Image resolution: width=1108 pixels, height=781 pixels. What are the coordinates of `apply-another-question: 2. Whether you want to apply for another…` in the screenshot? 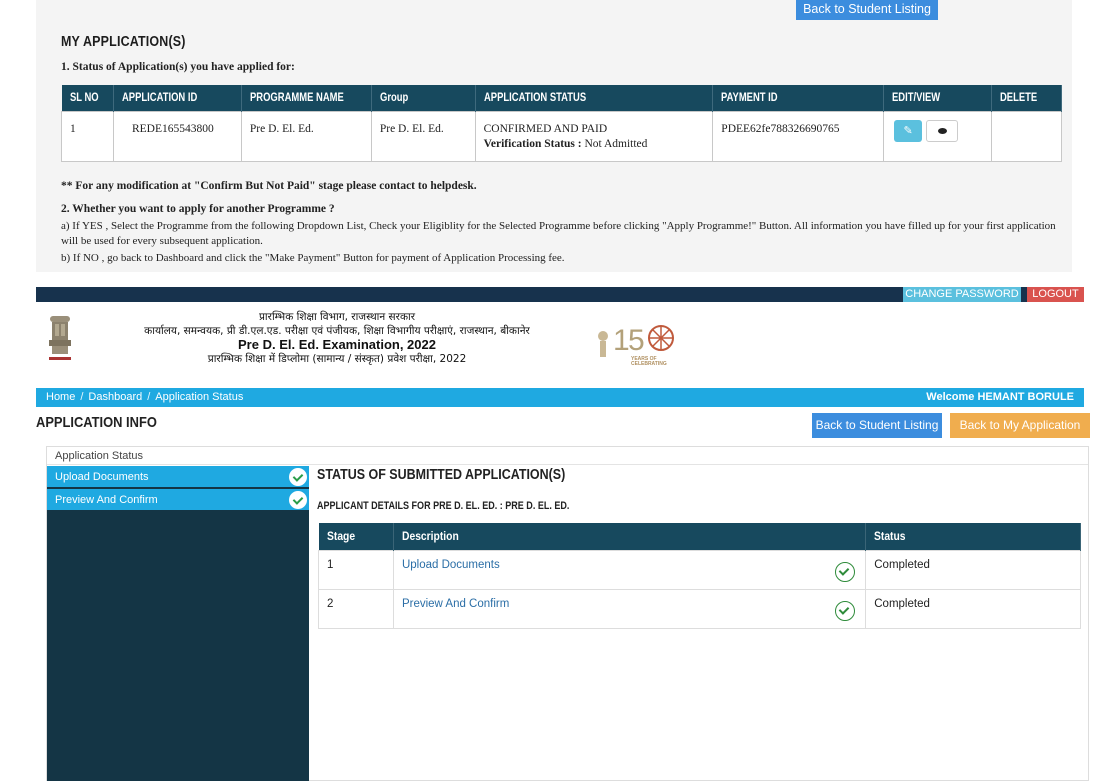 It's located at (198, 209).